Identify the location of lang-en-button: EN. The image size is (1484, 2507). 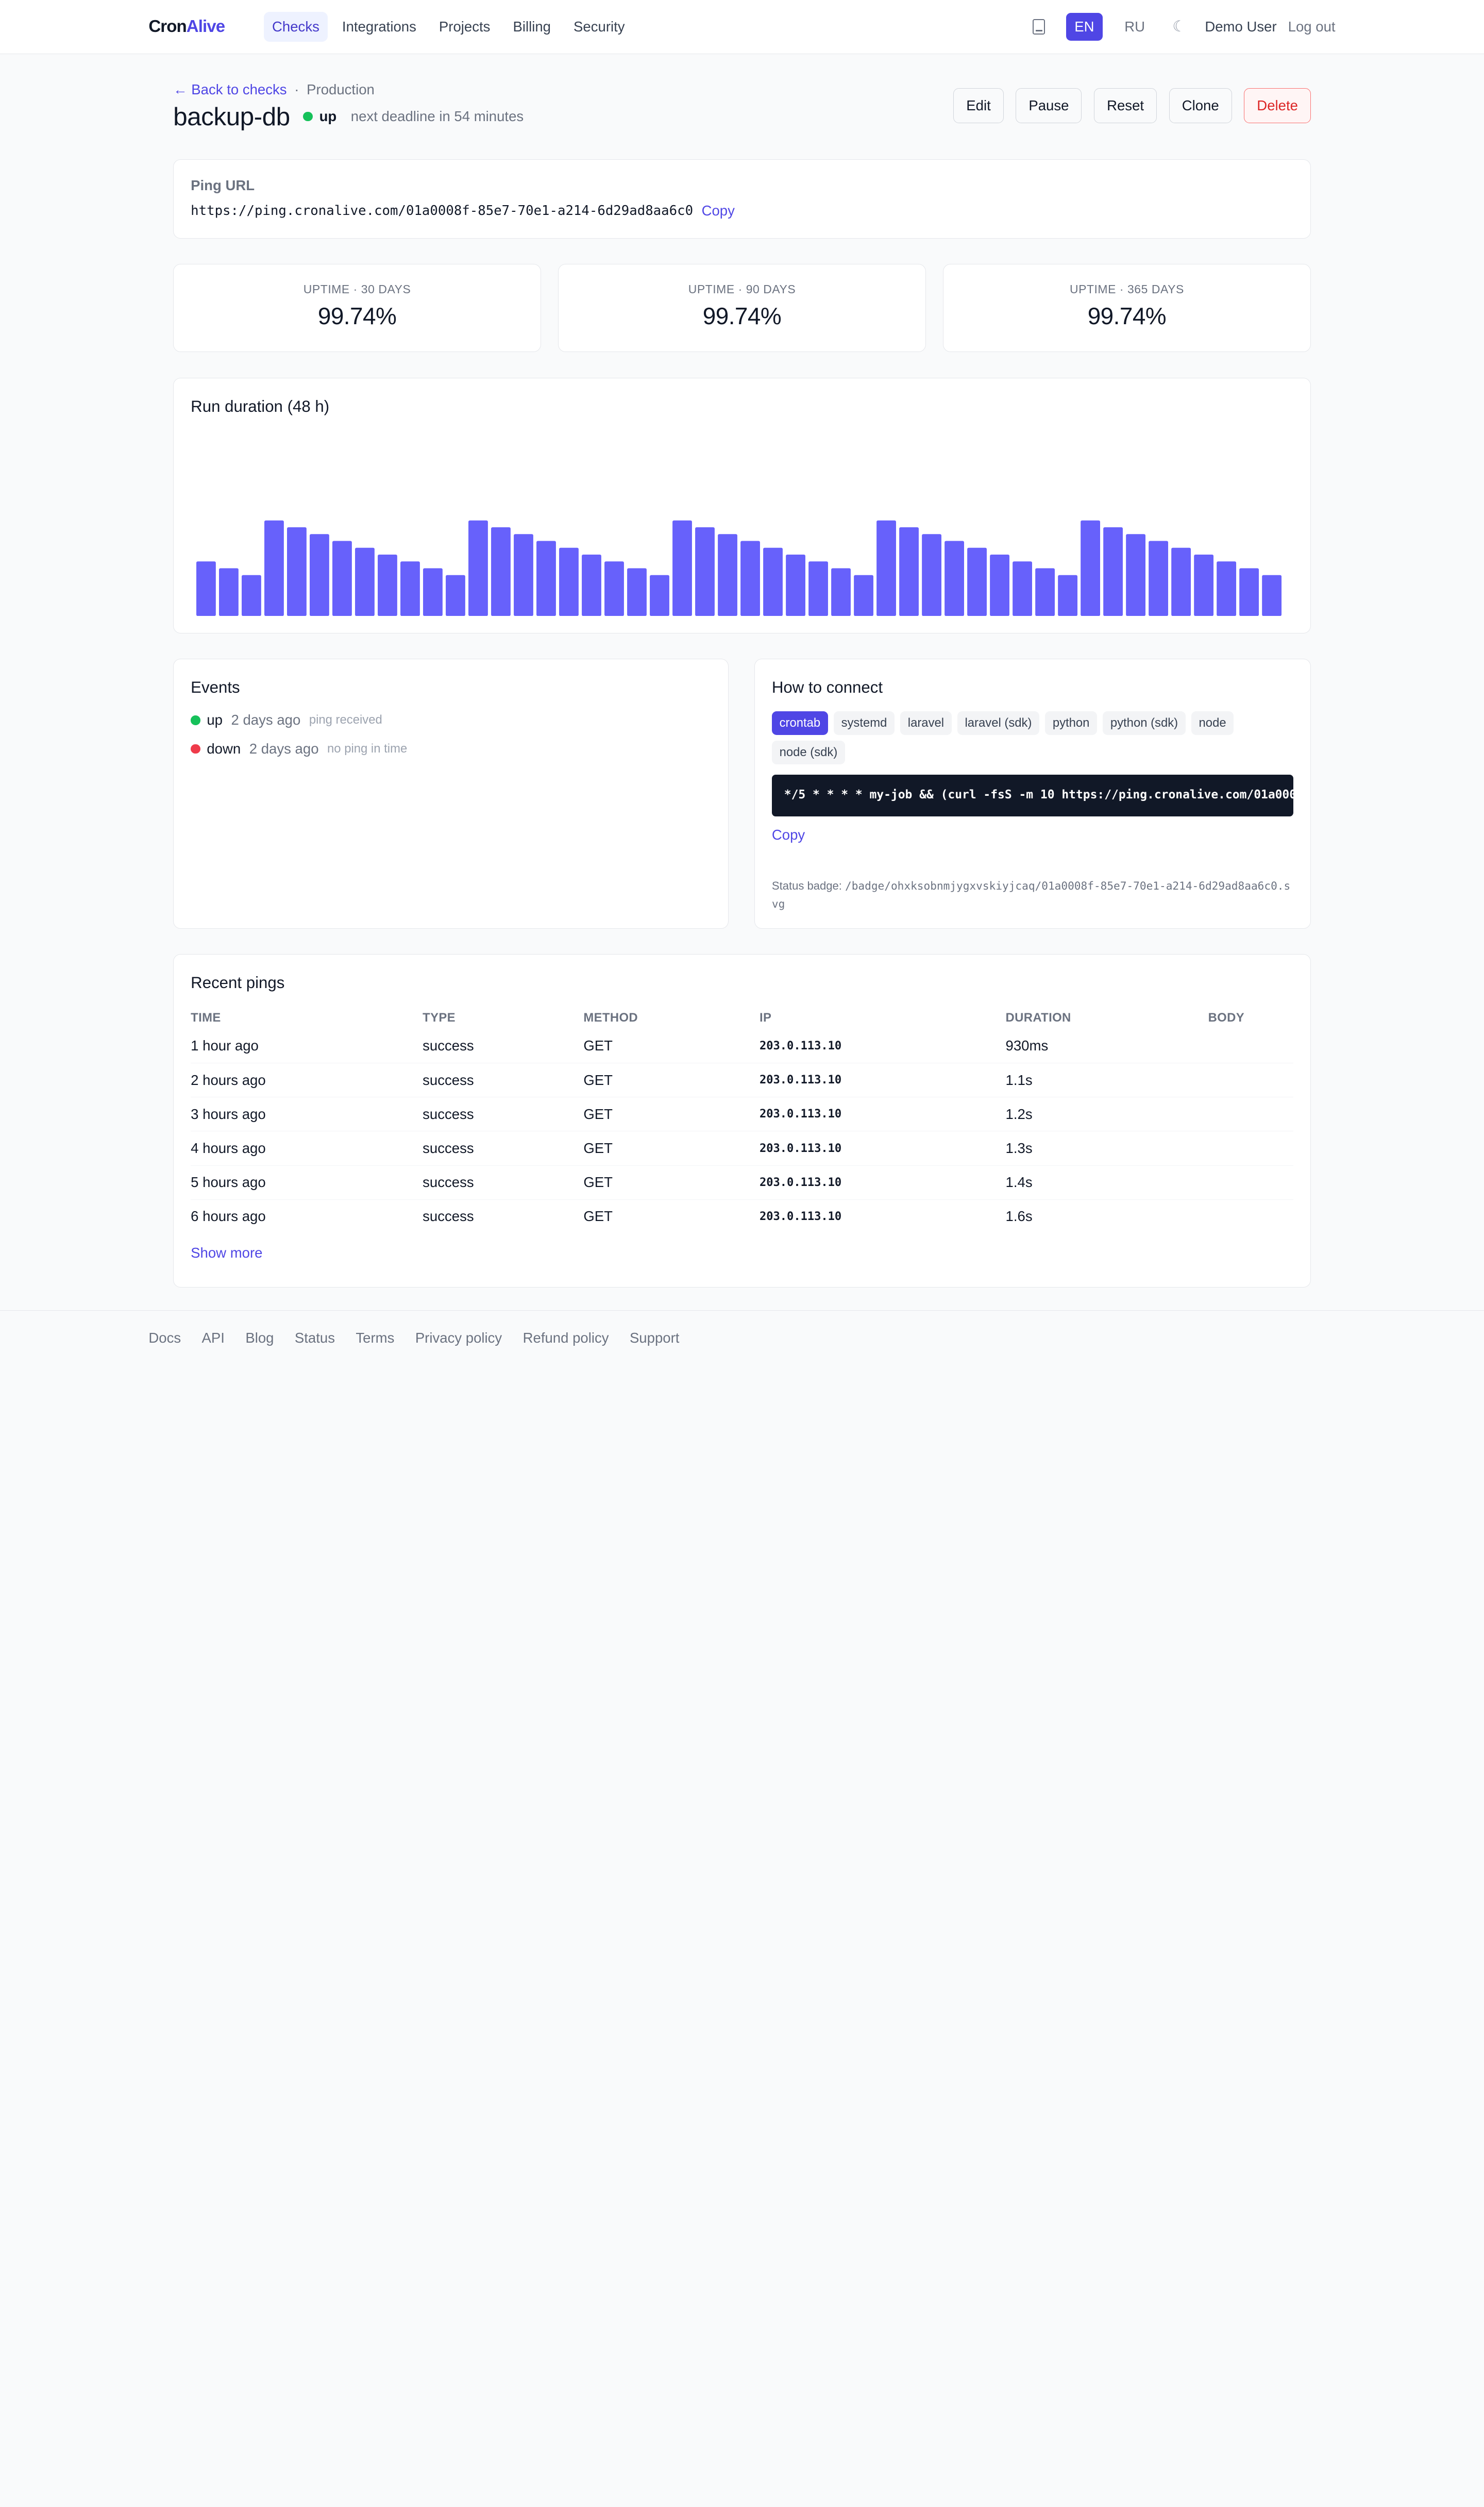
(1084, 26).